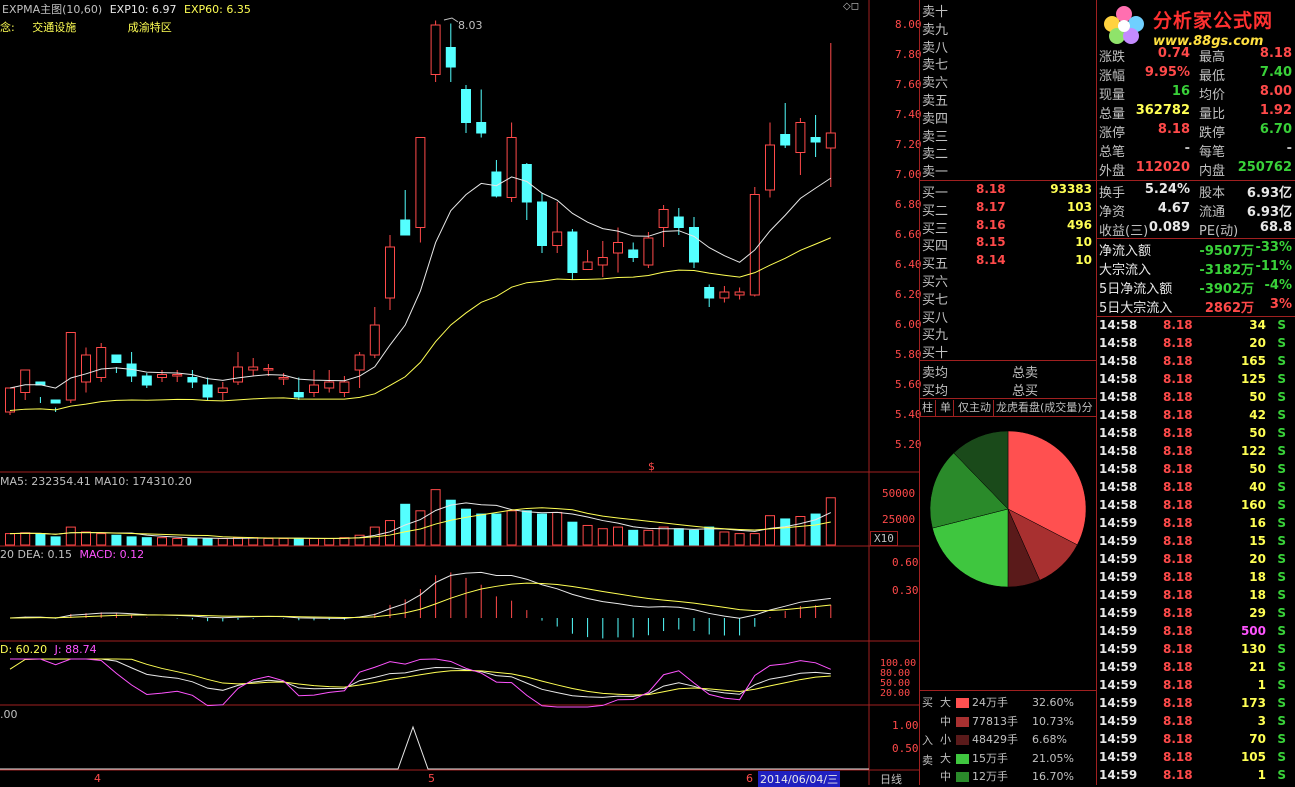 This screenshot has width=1295, height=787. What do you see at coordinates (1212, 133) in the screenshot?
I see `quote-label: 跌停` at bounding box center [1212, 133].